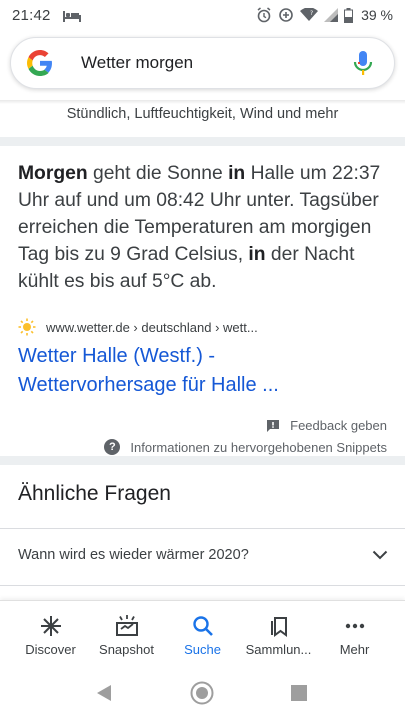 This screenshot has width=405, height=720. What do you see at coordinates (50, 626) in the screenshot?
I see `asterisk-icon` at bounding box center [50, 626].